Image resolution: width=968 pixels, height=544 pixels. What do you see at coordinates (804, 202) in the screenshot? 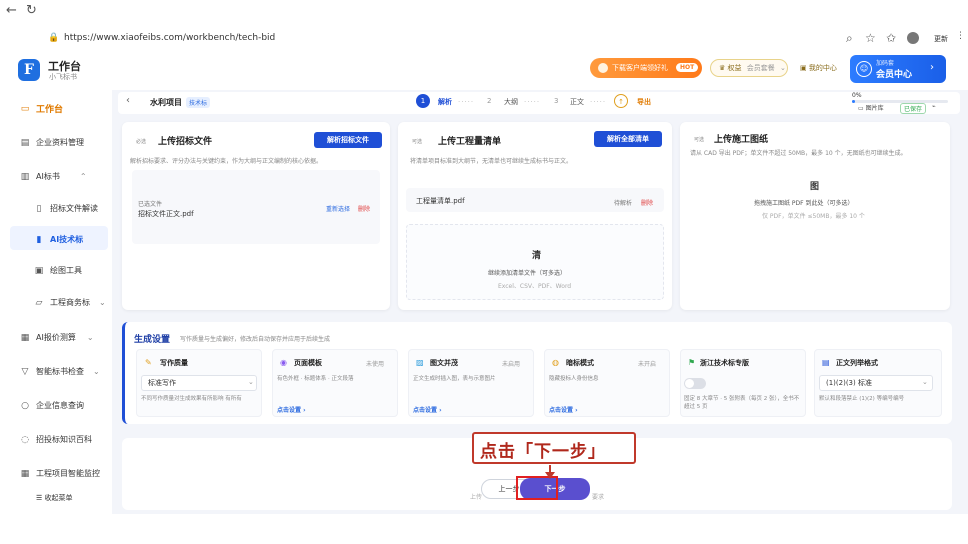
I see `drawing-upload-hint: 拖拽施工图纸 PDF 到此处（可多选）` at bounding box center [804, 202].